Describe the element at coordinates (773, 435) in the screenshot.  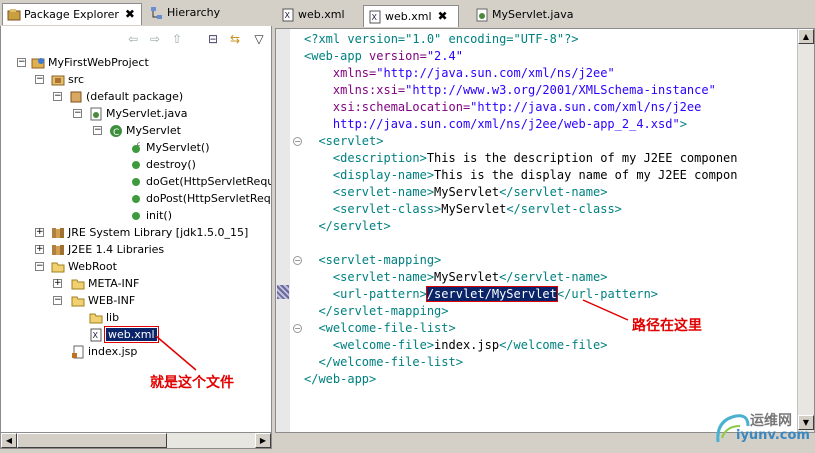
I see `watermark-url: iyunv.com` at that location.